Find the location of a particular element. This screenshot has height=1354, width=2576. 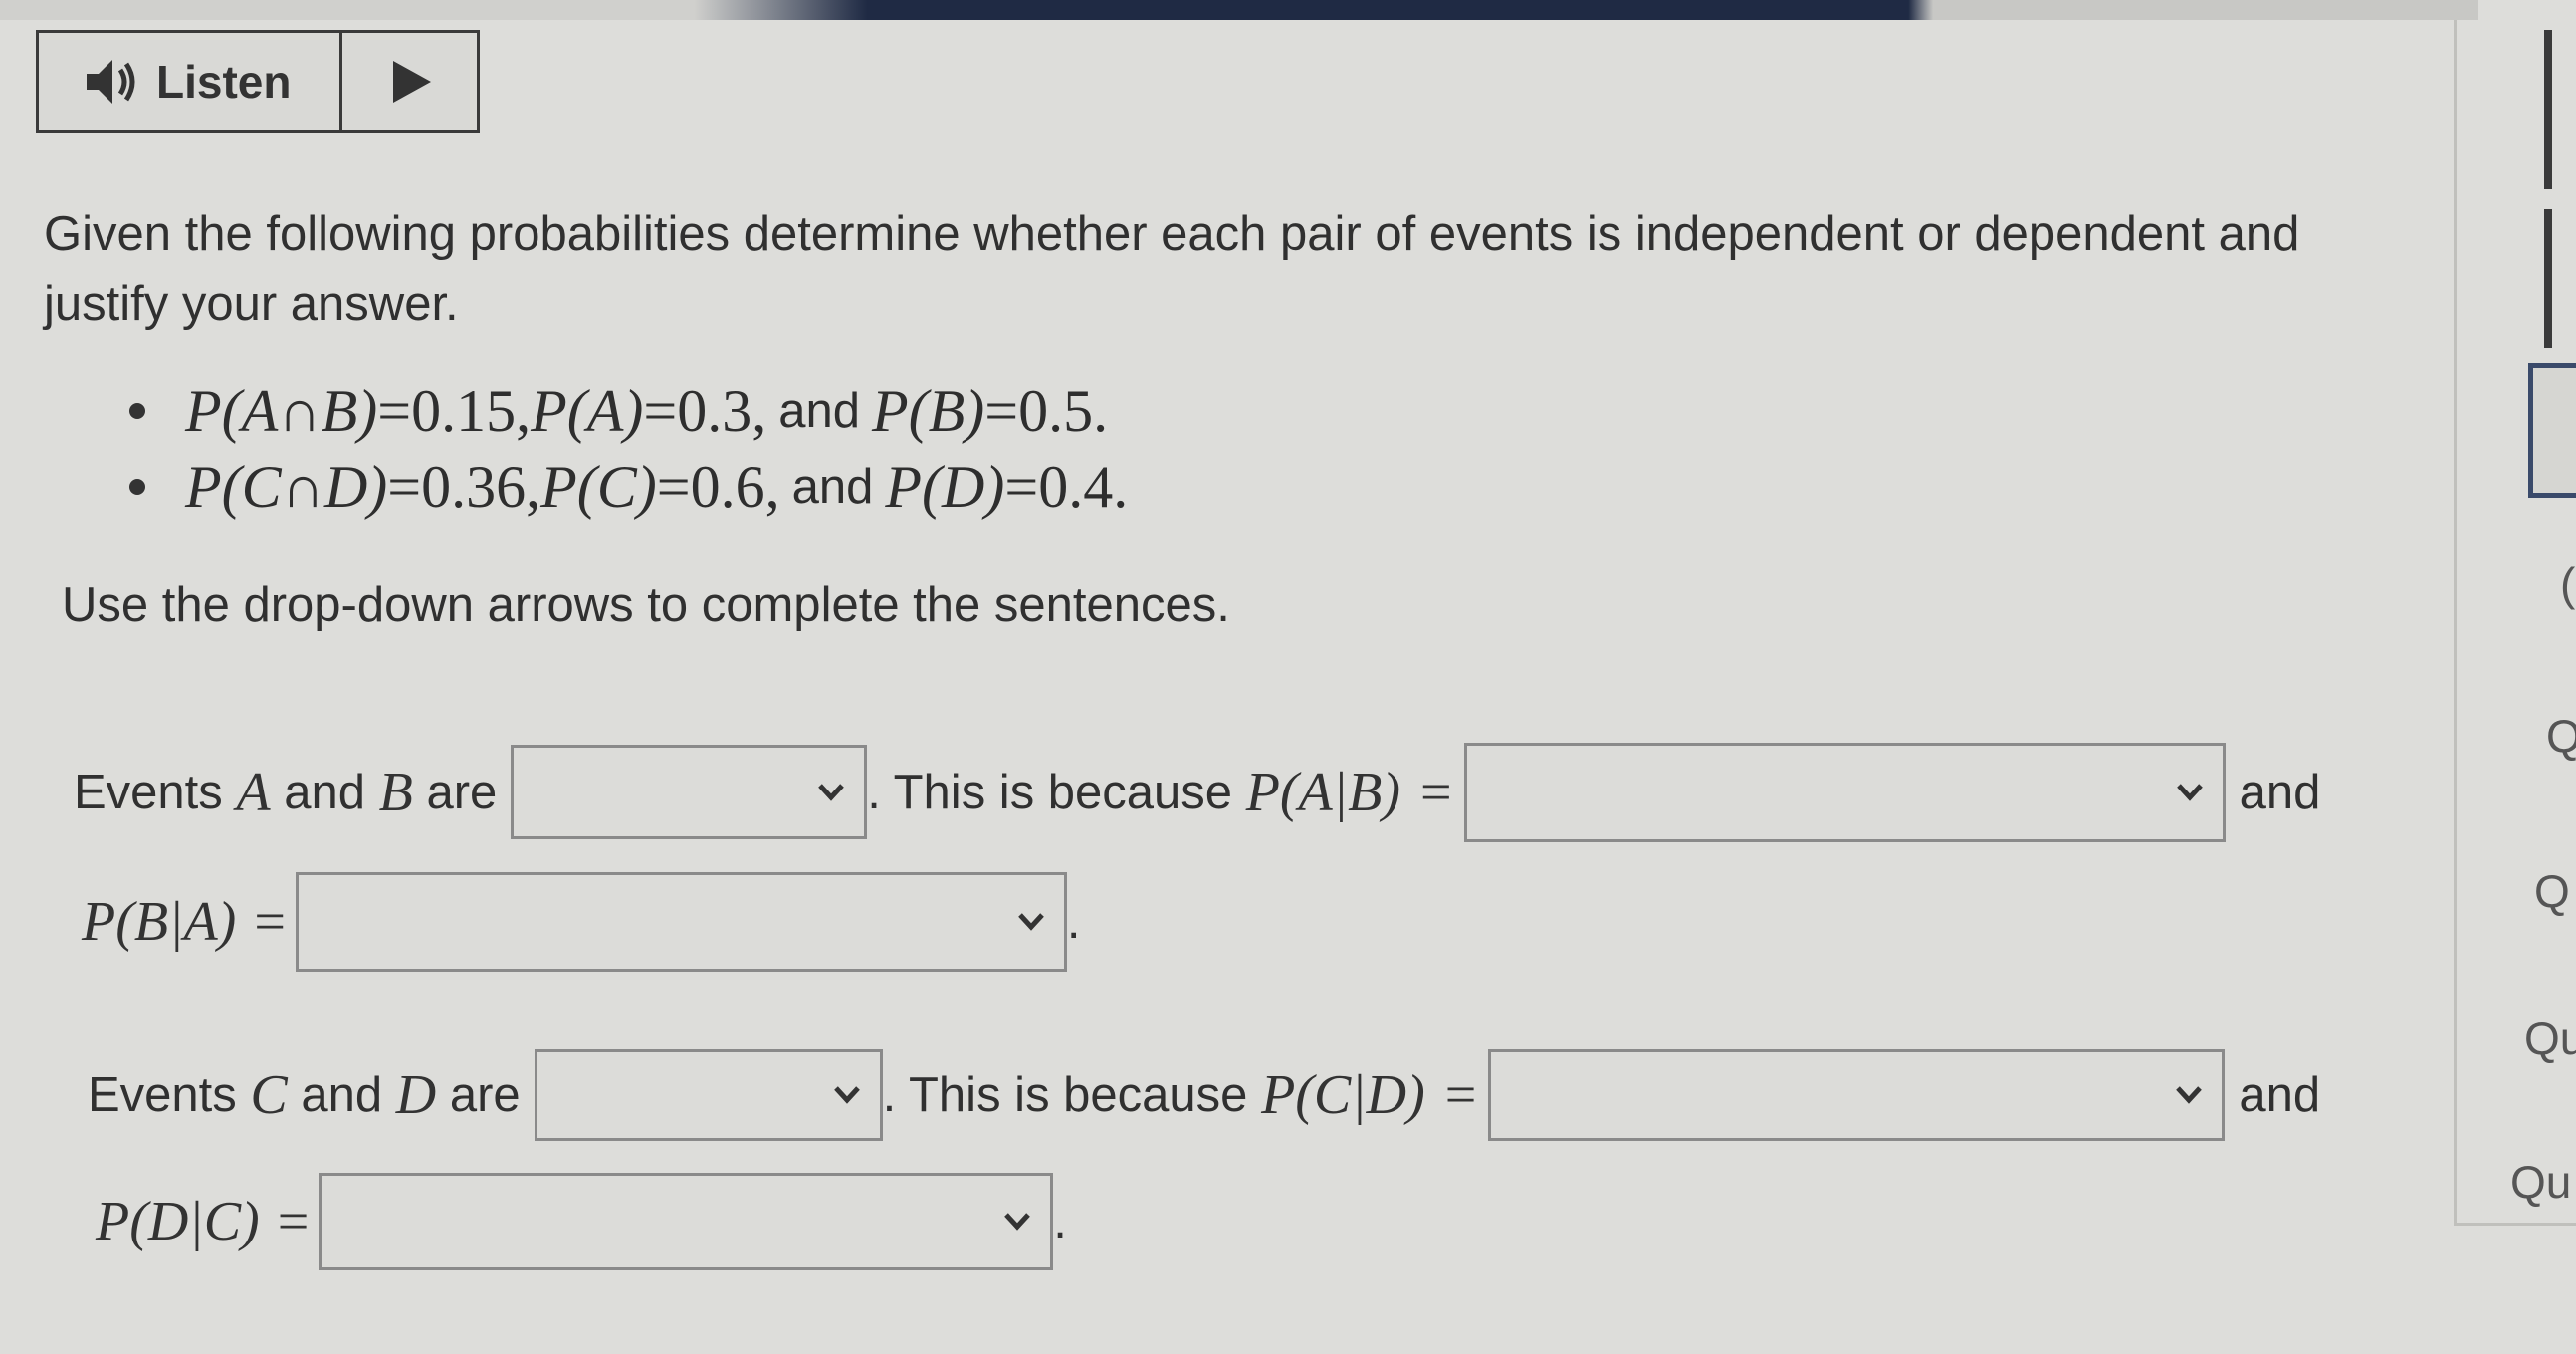

conditional-label: P(C|D) is located at coordinates (1343, 1095).